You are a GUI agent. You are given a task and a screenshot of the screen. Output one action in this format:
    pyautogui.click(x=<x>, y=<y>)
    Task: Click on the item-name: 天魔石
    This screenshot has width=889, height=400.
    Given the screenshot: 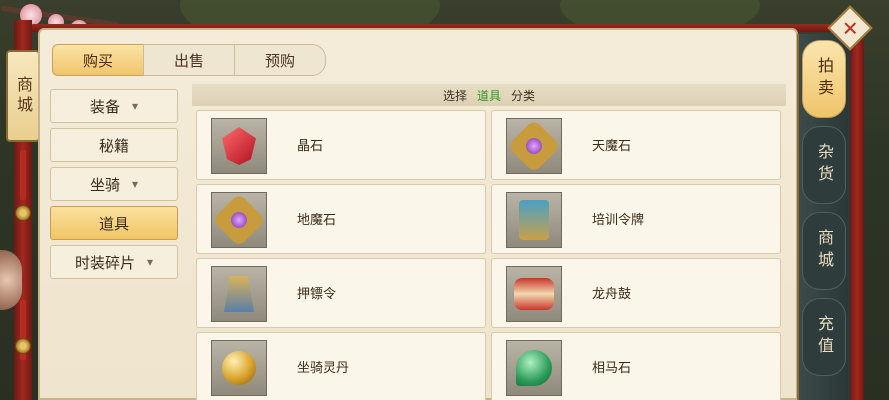 What is the action you would take?
    pyautogui.click(x=612, y=146)
    